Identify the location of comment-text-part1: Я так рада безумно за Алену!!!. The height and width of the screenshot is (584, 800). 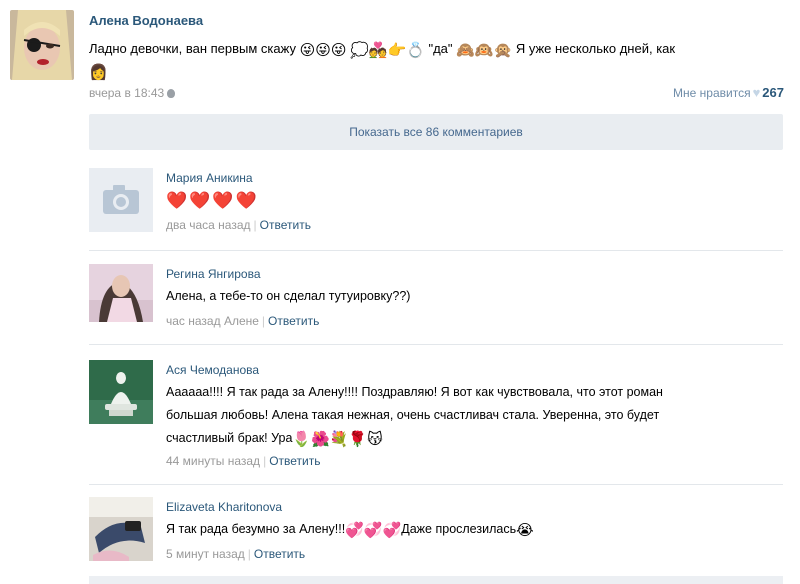
(256, 529).